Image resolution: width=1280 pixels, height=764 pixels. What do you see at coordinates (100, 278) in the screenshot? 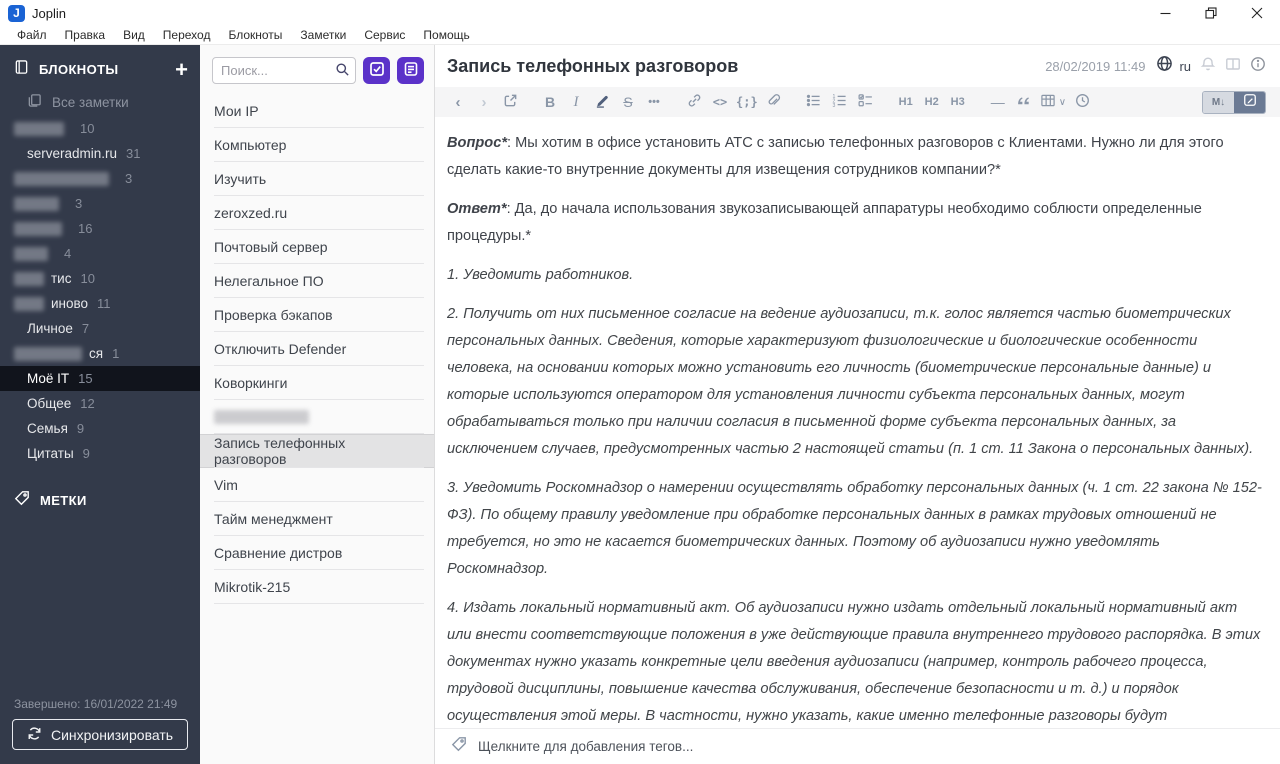
I see `notebook-item: тис 10` at bounding box center [100, 278].